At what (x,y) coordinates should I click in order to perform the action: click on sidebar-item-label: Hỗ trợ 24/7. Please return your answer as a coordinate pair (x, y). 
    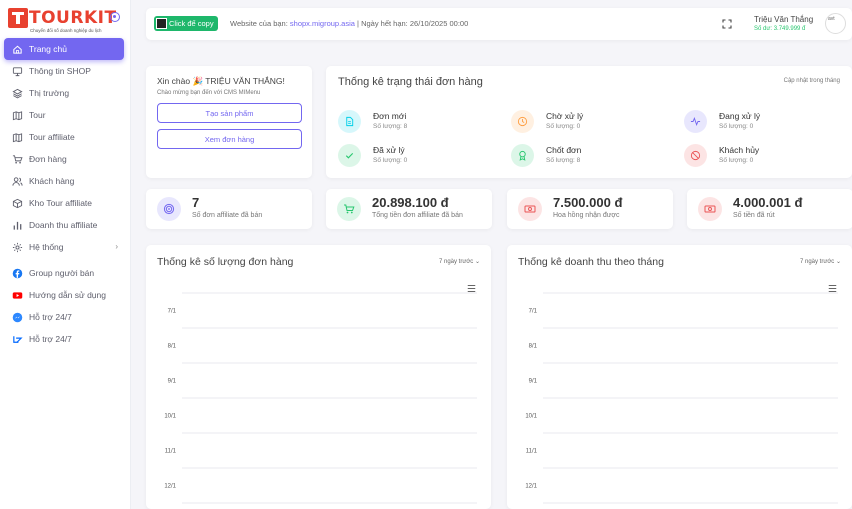
    Looking at the image, I should click on (50, 339).